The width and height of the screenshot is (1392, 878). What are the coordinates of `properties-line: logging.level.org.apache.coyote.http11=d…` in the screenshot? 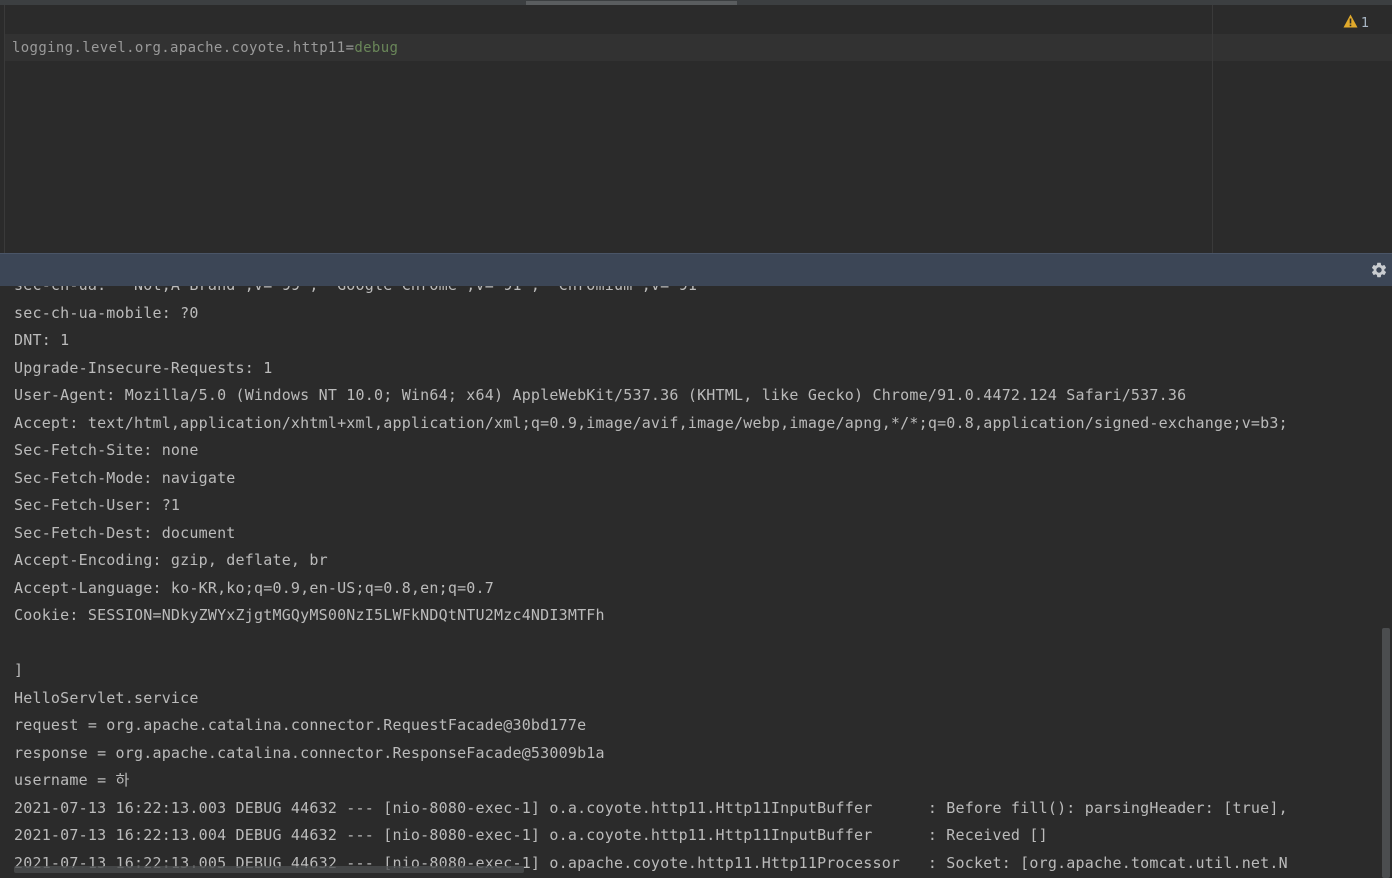 It's located at (205, 48).